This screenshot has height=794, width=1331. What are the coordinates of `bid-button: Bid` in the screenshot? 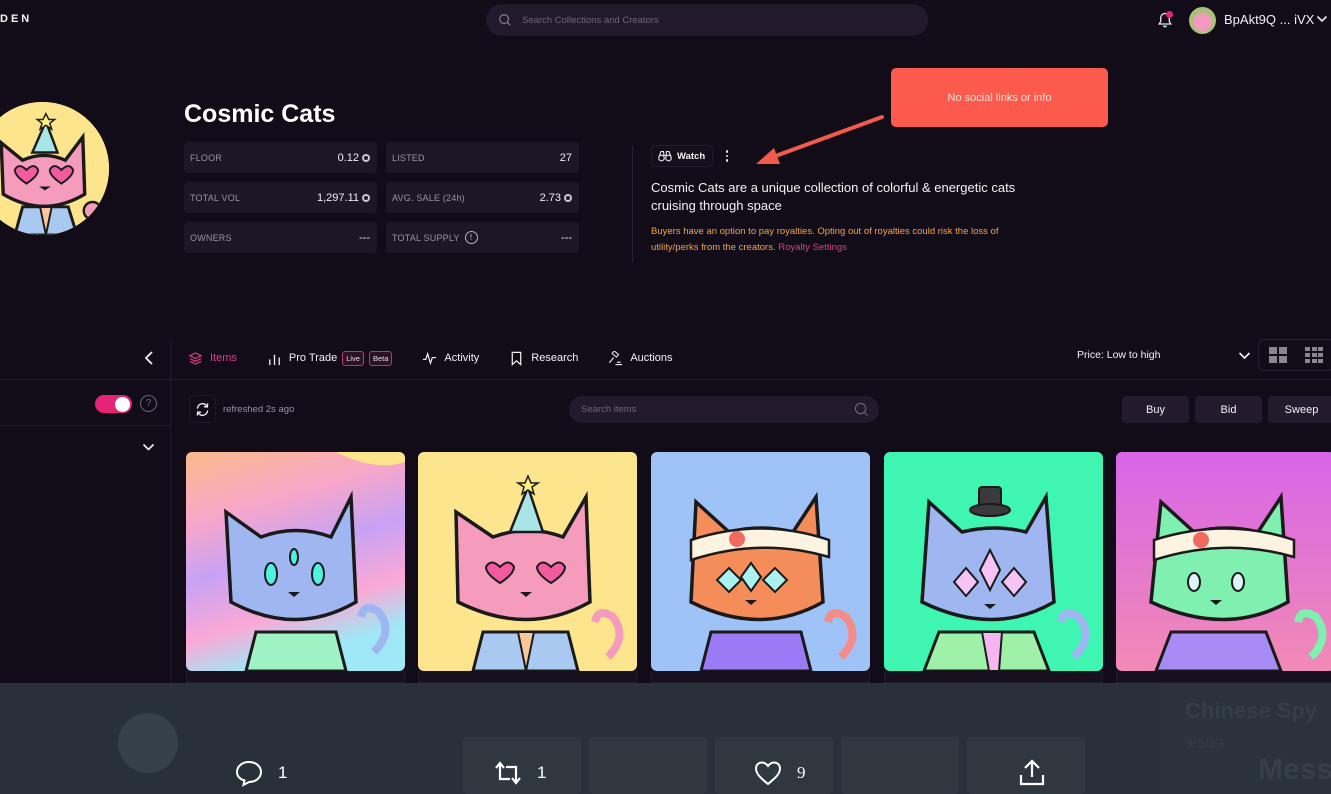 It's located at (1228, 409).